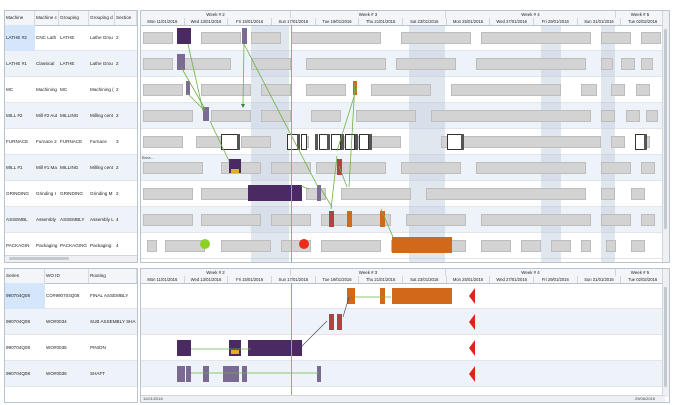 This screenshot has width=674, height=405. I want to click on column-header-grouping-desc: Grouping d, so click(102, 18).